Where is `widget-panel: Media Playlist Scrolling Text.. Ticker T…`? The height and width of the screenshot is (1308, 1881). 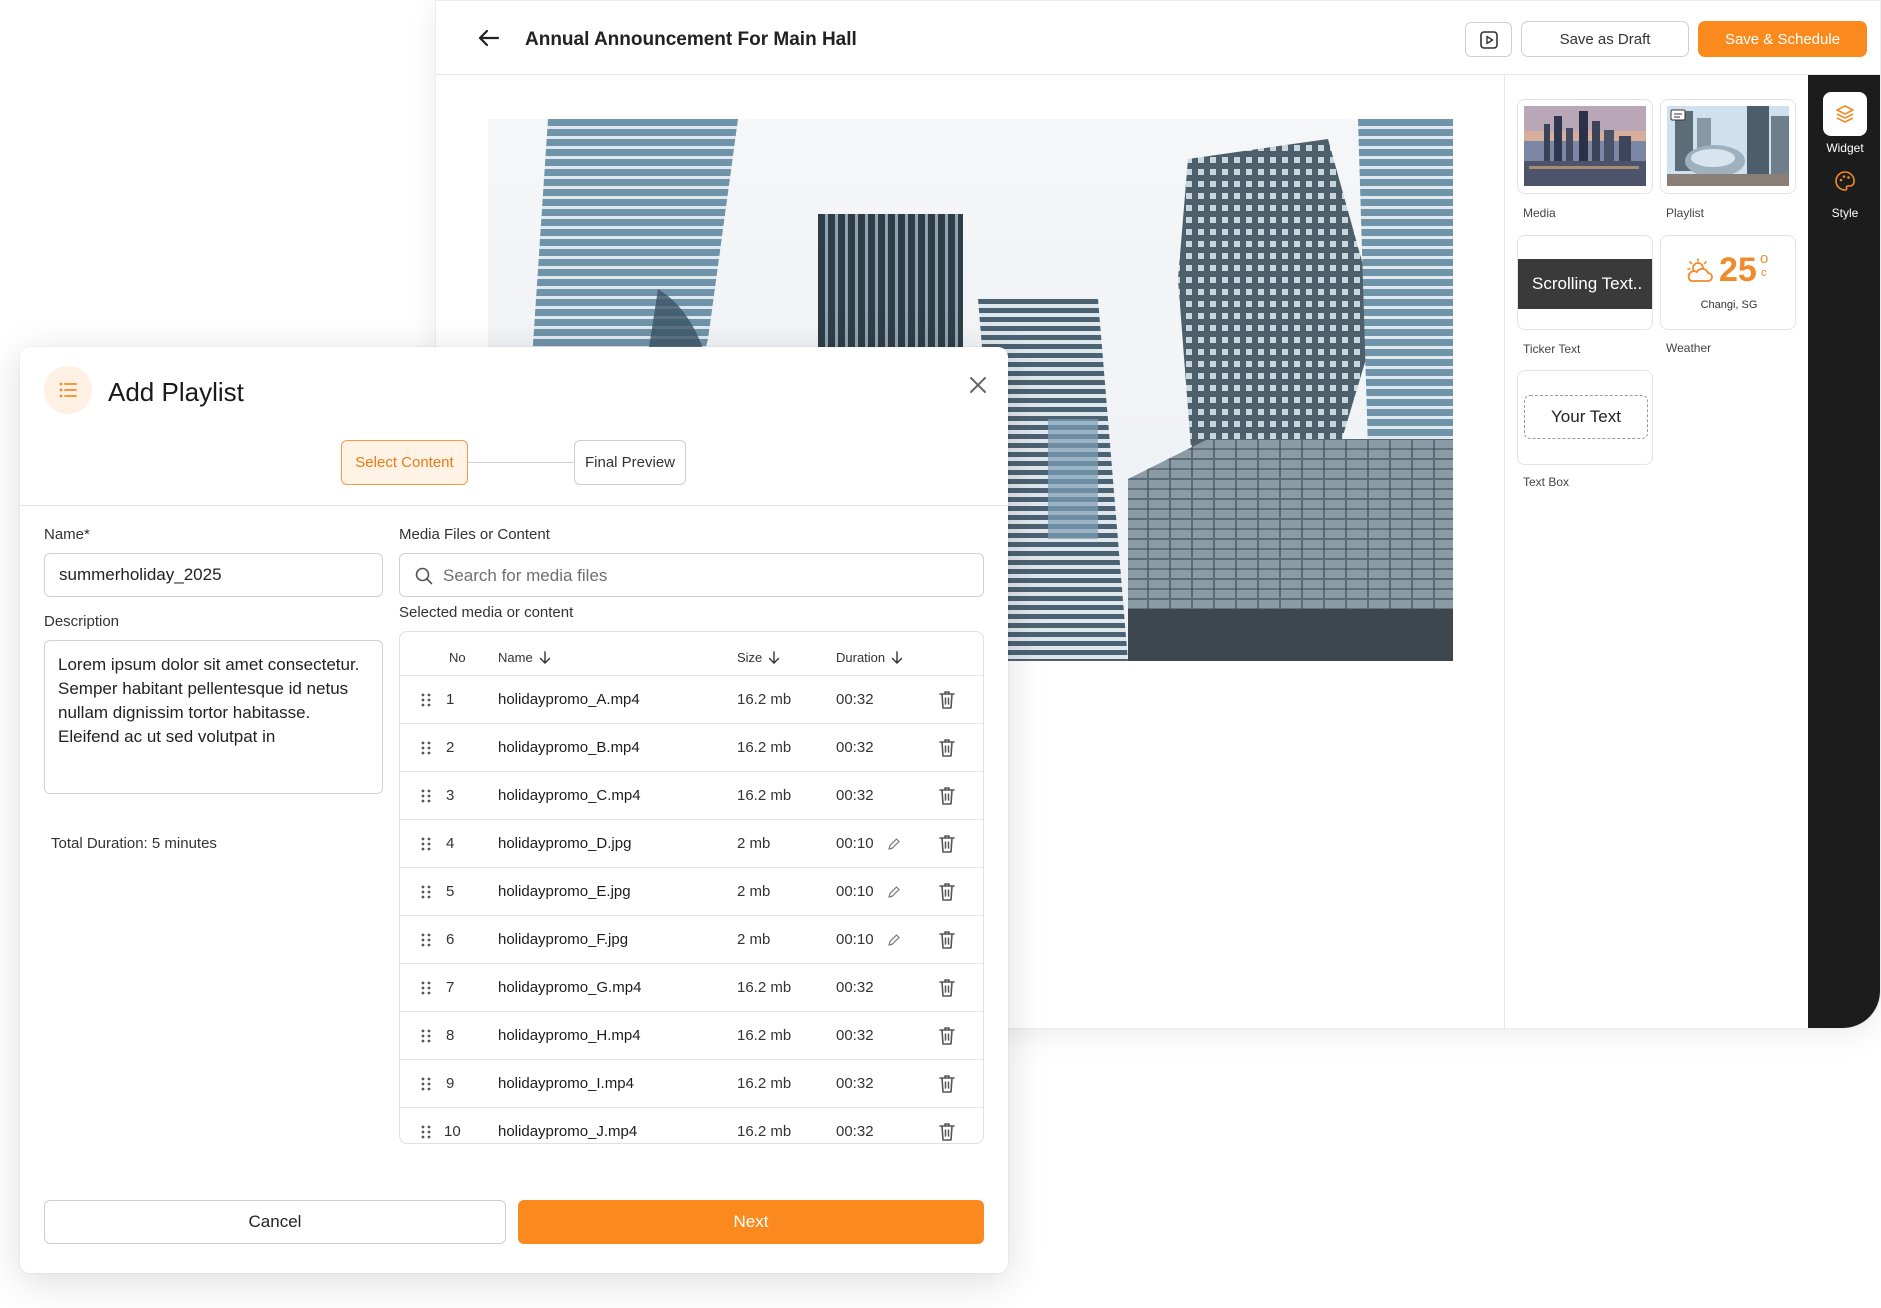
widget-panel: Media Playlist Scrolling Text.. Ticker T… is located at coordinates (1656, 551).